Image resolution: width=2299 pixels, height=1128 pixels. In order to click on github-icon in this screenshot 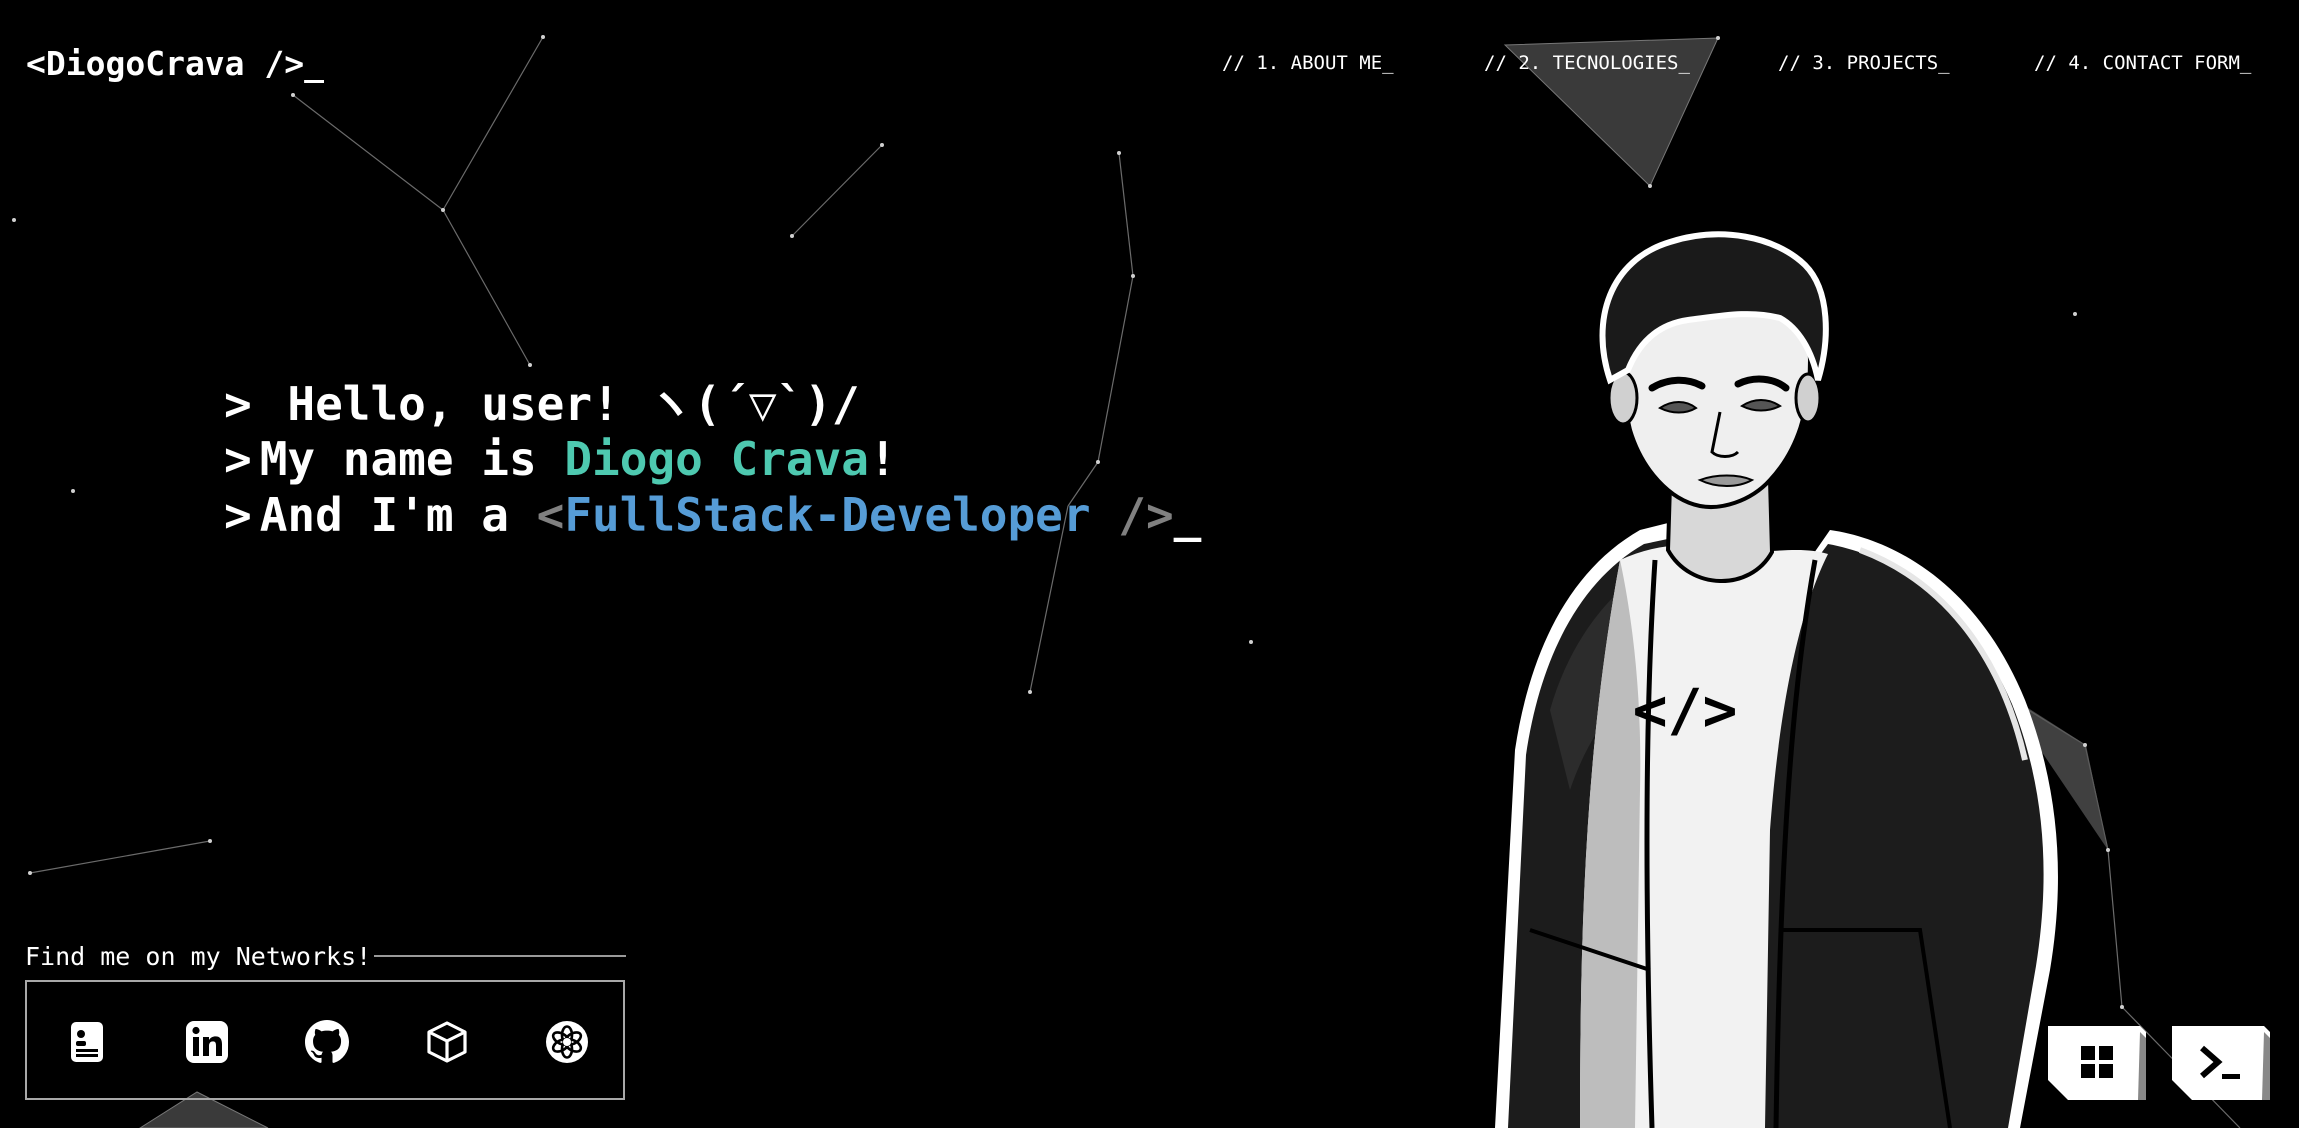, I will do `click(327, 1042)`.